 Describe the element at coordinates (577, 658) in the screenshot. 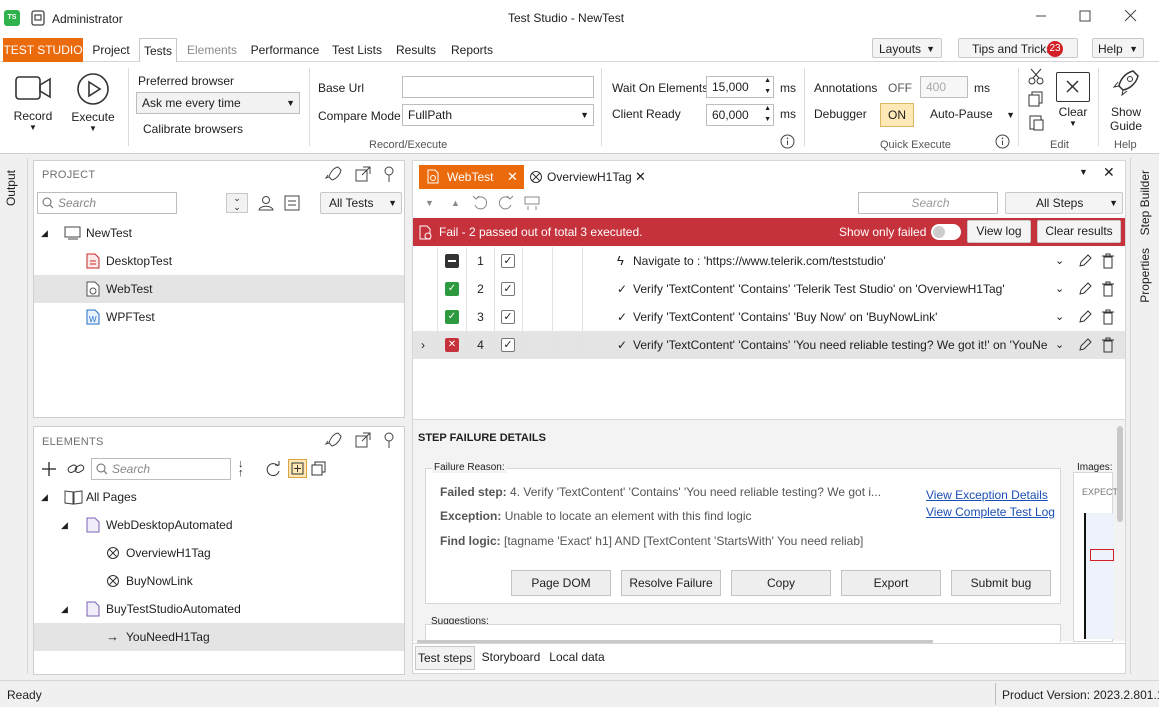

I see `tab-local-data: Local data` at that location.